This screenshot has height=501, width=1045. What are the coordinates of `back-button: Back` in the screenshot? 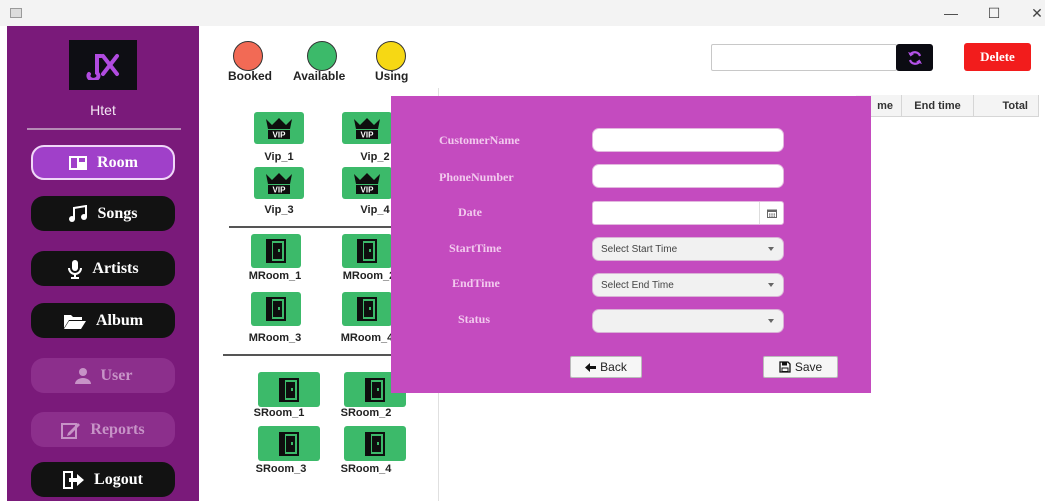 It's located at (606, 367).